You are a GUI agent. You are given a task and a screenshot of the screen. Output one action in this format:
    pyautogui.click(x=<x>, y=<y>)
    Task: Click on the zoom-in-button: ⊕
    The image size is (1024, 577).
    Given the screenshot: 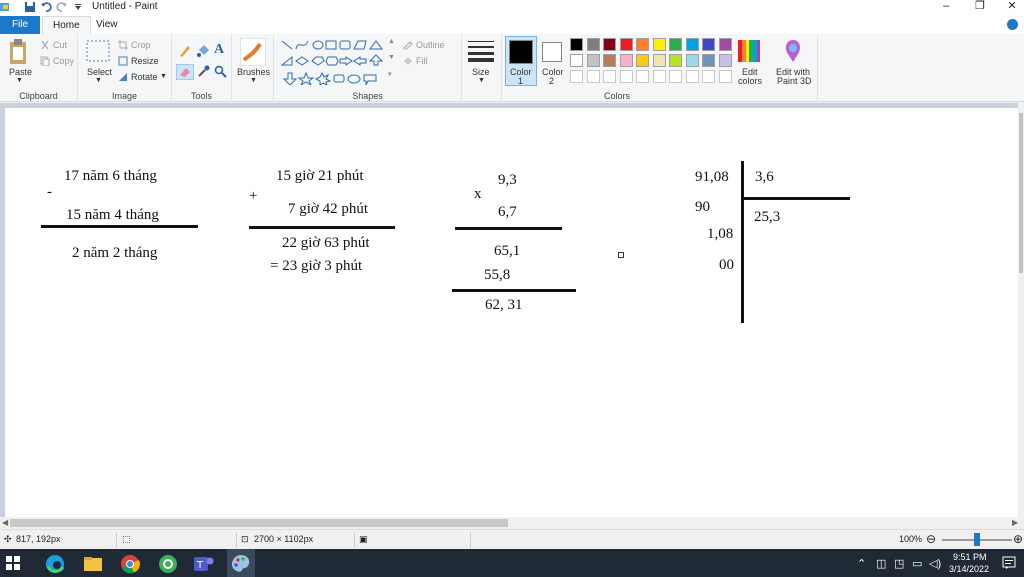 What is the action you would take?
    pyautogui.click(x=1018, y=539)
    